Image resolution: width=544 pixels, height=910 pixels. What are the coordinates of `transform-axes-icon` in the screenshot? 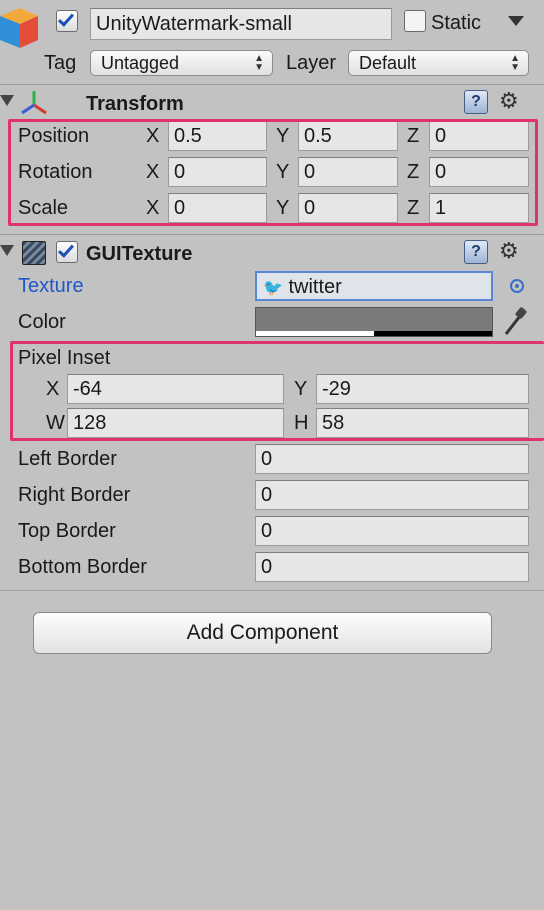 It's located at (34, 102).